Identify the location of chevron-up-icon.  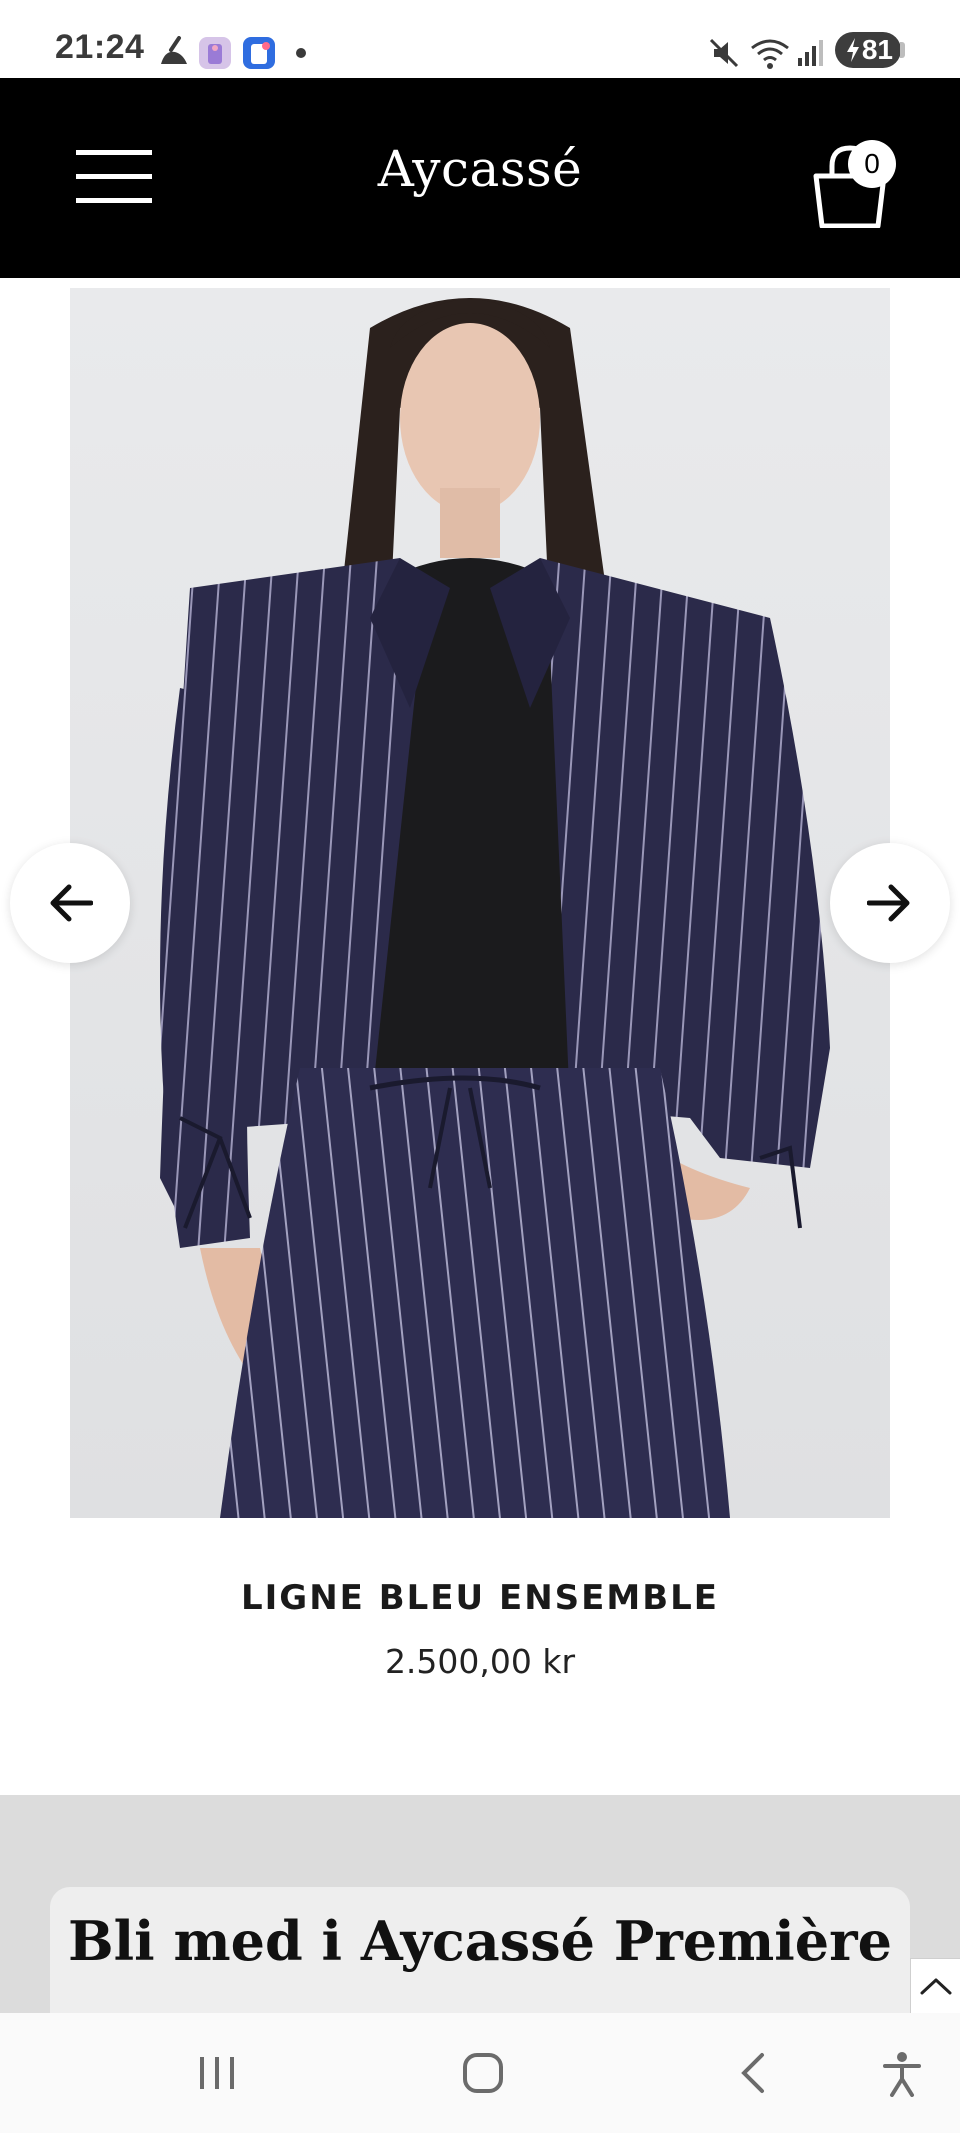
(936, 1986).